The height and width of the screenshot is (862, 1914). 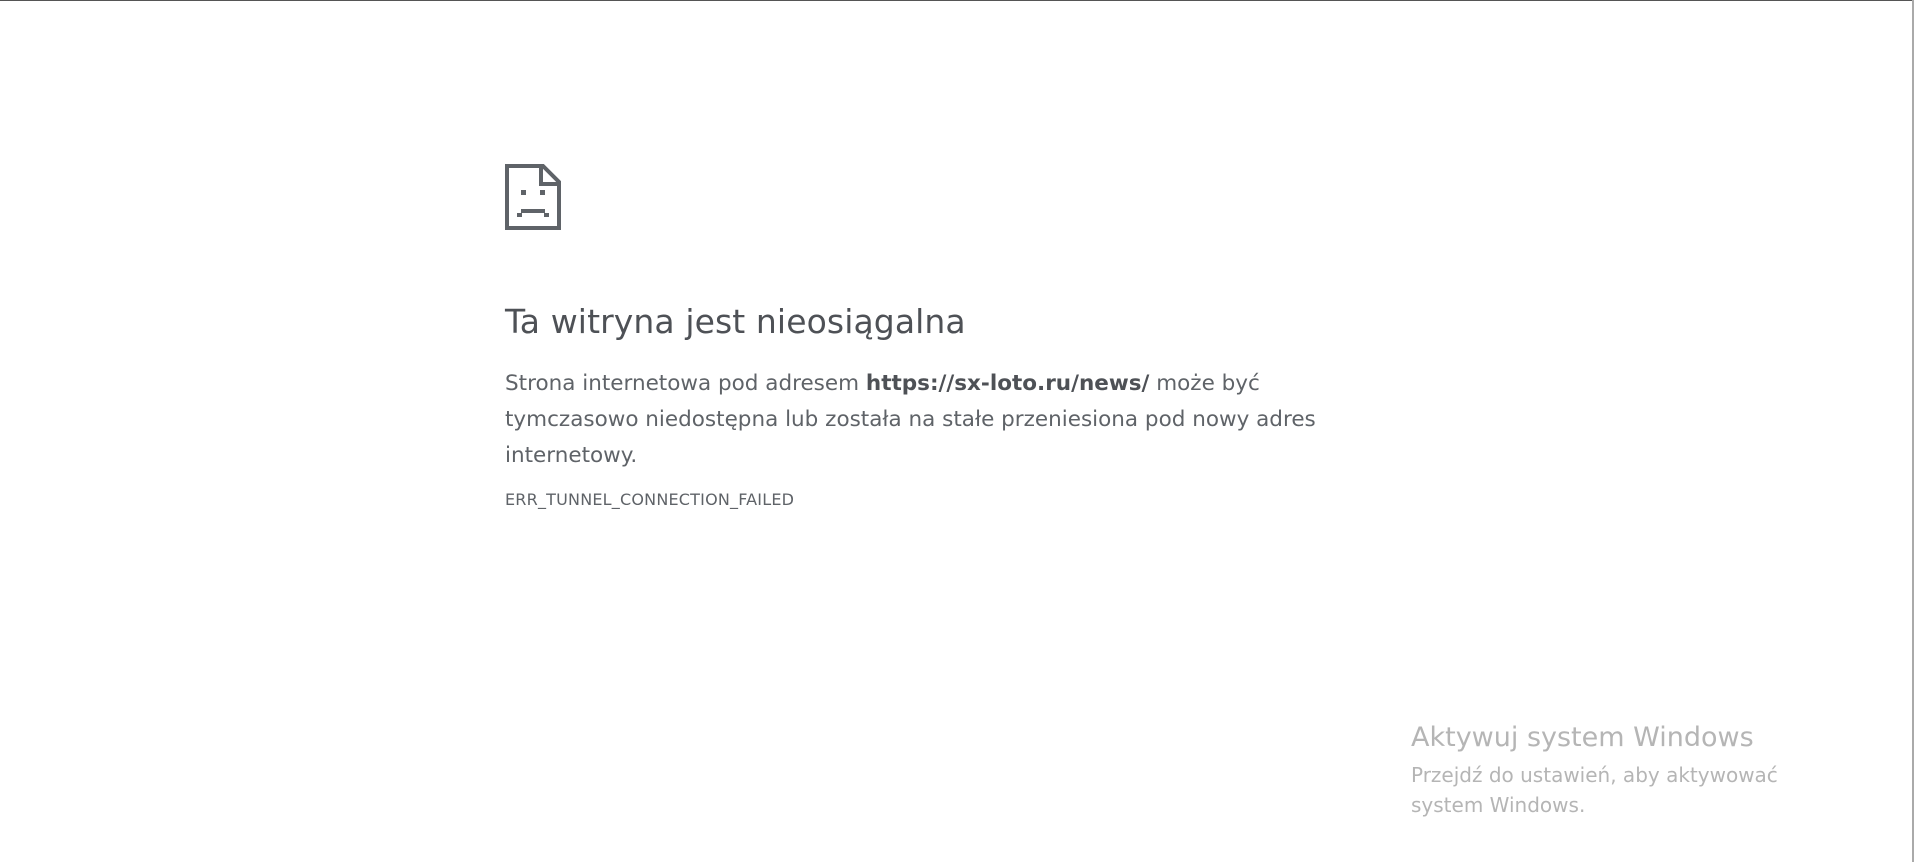 I want to click on failed-url: https://sx-loto.ru/news/, so click(x=1007, y=383).